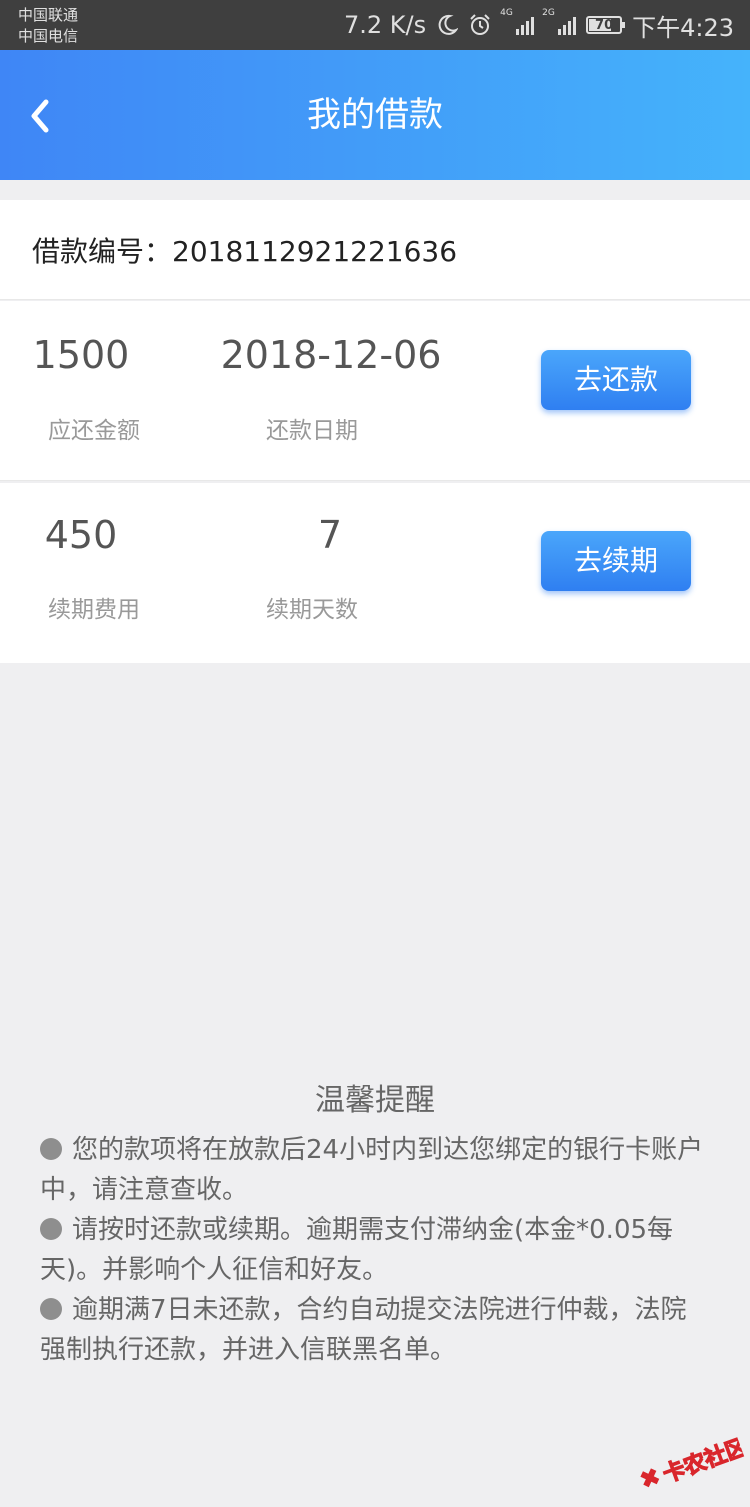 Image resolution: width=750 pixels, height=1507 pixels. What do you see at coordinates (480, 24) in the screenshot?
I see `alarm-icon` at bounding box center [480, 24].